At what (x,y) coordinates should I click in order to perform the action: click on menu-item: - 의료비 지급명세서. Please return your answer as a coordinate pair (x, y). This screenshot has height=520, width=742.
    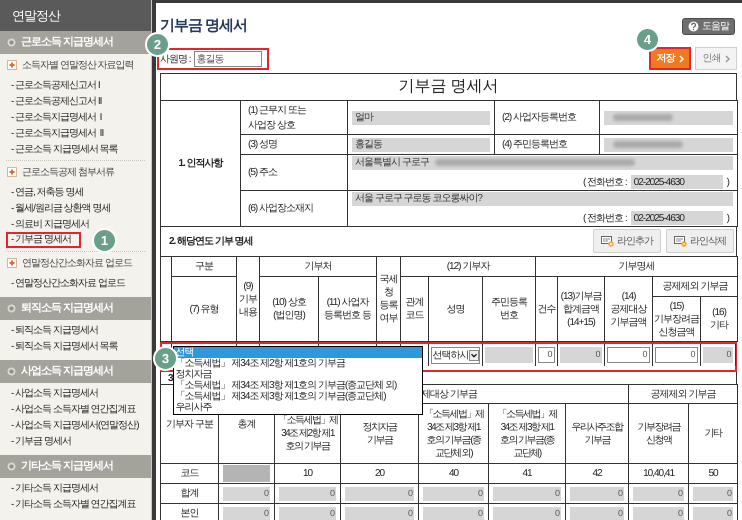
    Looking at the image, I should click on (47, 224).